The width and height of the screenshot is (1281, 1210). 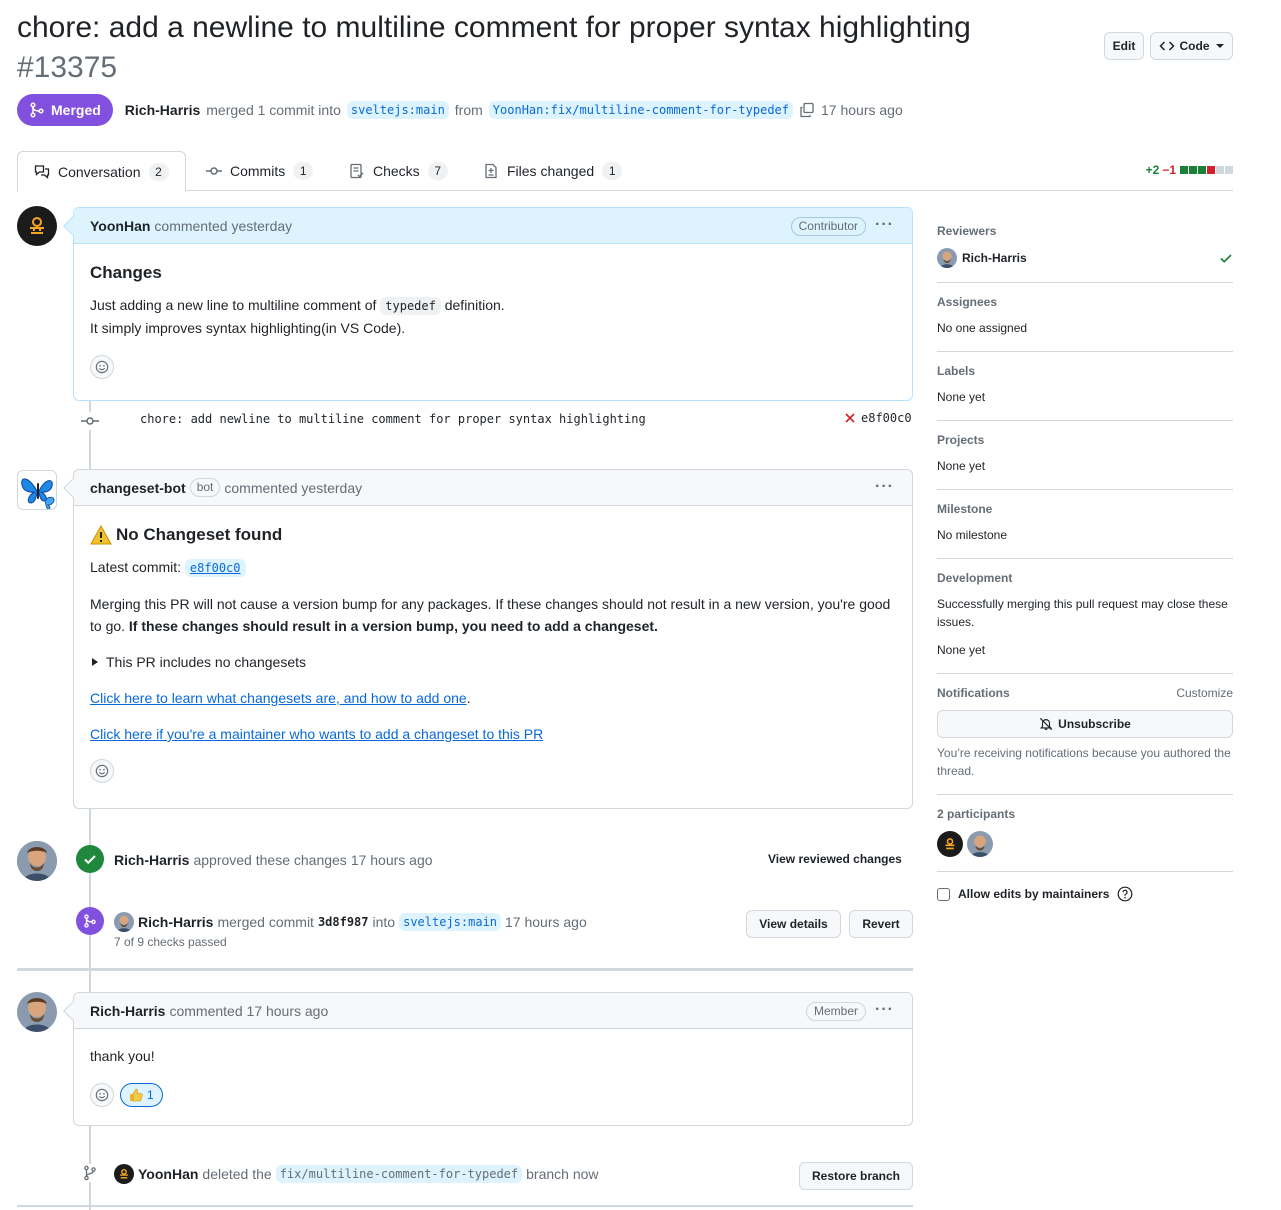 I want to click on projects-value: None yet, so click(x=961, y=466).